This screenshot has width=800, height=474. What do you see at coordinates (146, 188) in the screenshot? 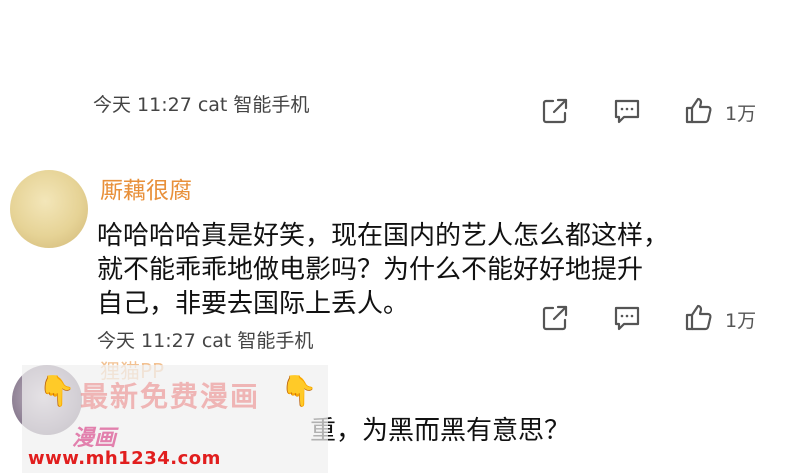
I see `username: 厮藕很腐` at bounding box center [146, 188].